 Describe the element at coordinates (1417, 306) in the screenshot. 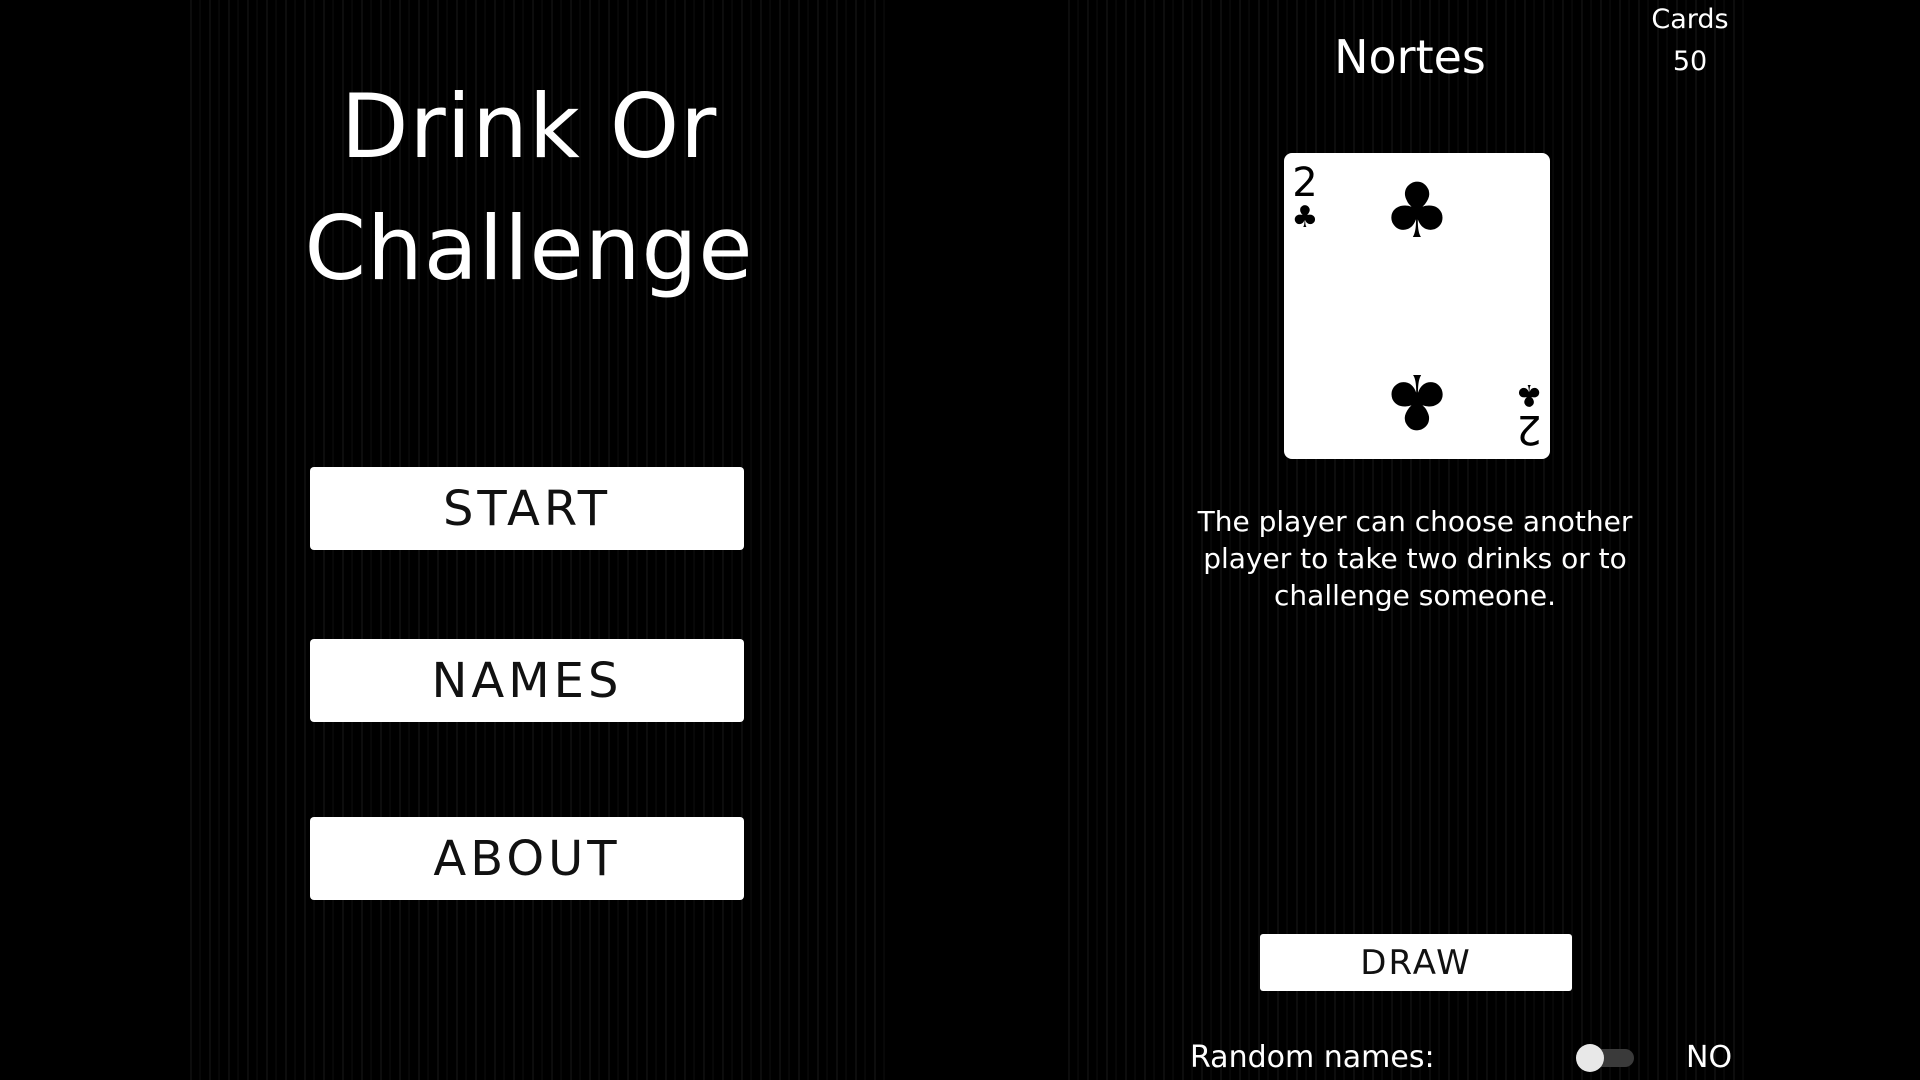

I see `playing-card: 2 ♣ ♣ ♣ 2 ♣` at that location.